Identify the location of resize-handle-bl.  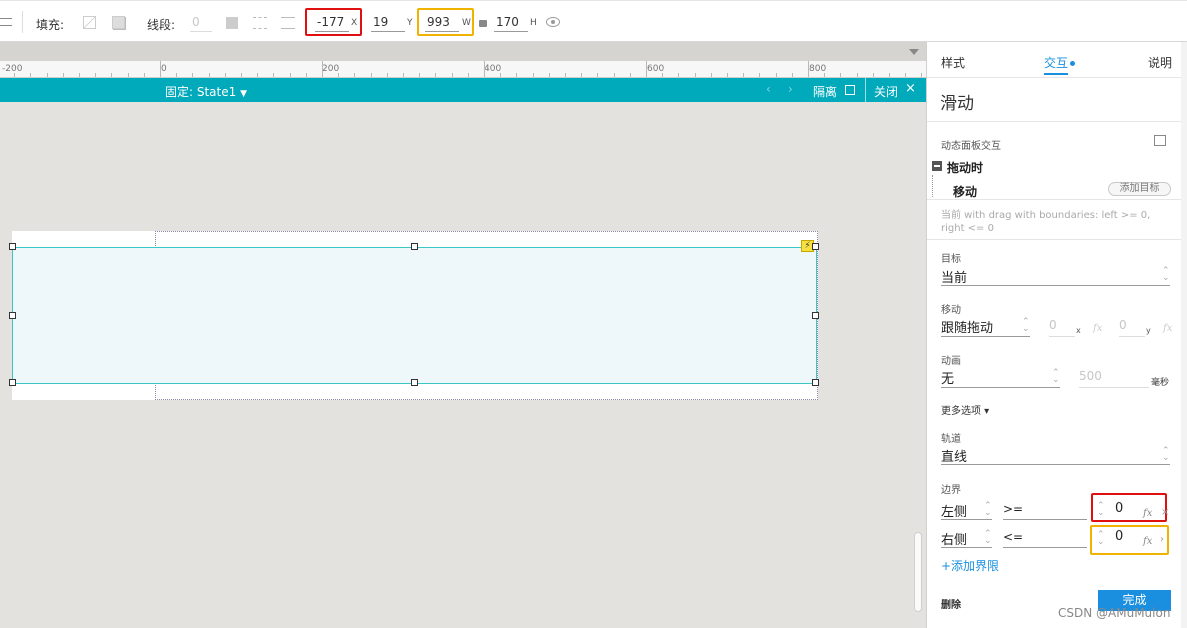
(12, 382).